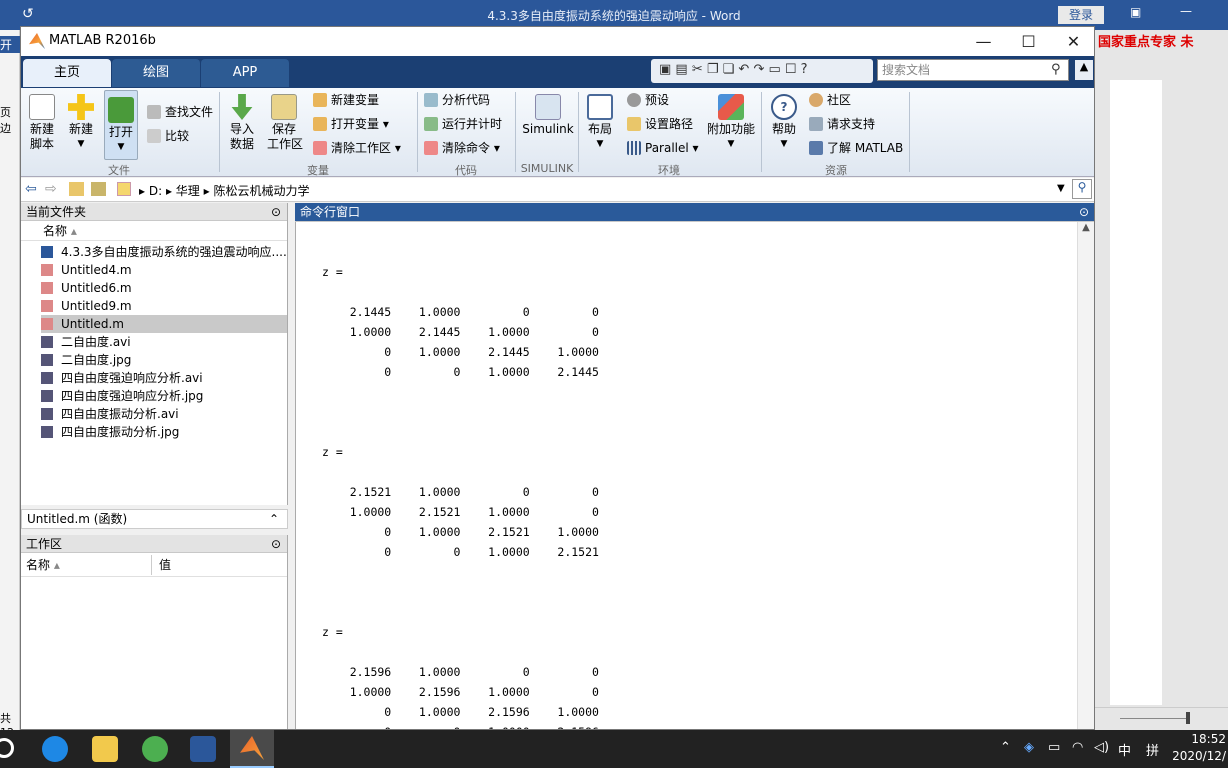 This screenshot has width=1228, height=768. Describe the element at coordinates (731, 123) in the screenshot. I see `add-ons-button: 附加功能 ▼` at that location.